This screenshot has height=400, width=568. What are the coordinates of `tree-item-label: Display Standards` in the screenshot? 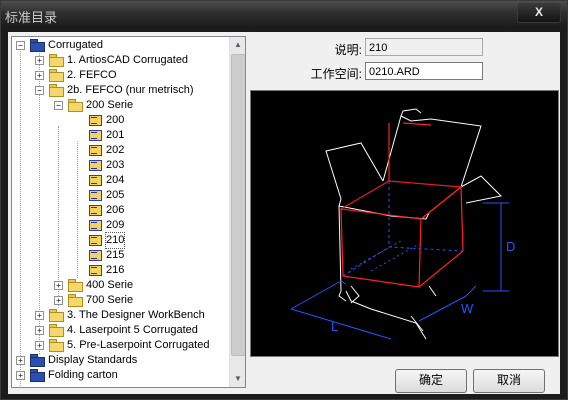 It's located at (93, 360).